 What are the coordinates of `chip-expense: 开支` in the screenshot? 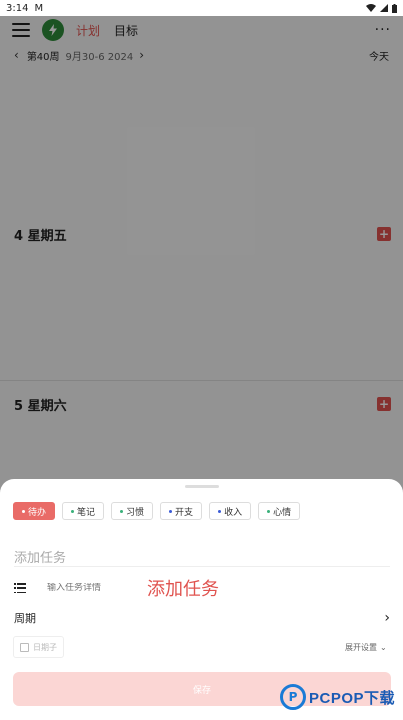 It's located at (181, 511).